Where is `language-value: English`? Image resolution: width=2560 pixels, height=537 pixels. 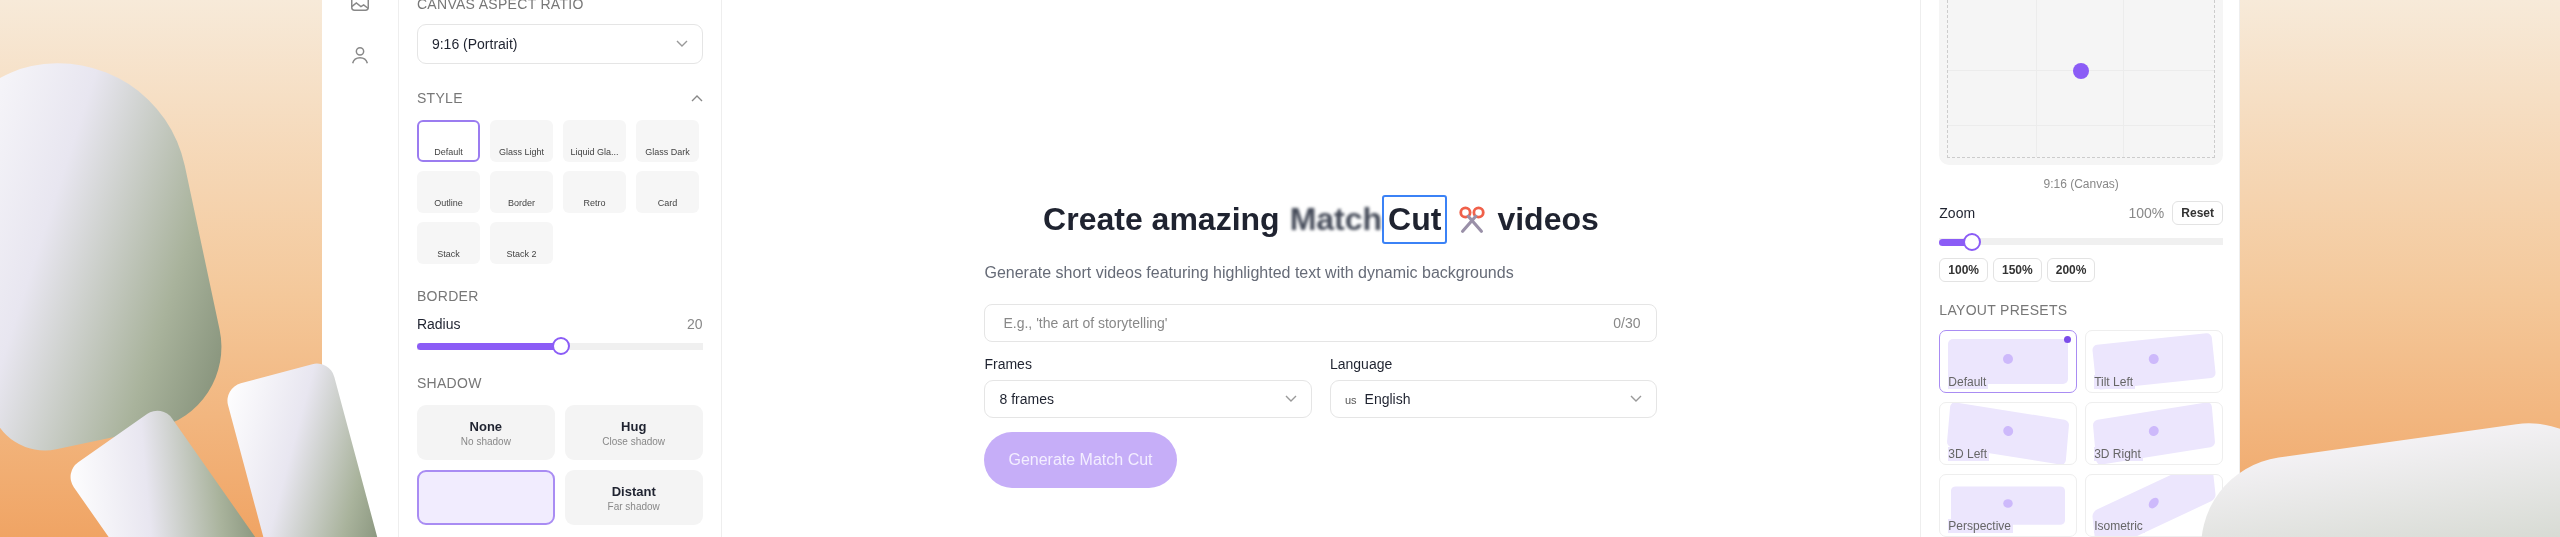 language-value: English is located at coordinates (1387, 399).